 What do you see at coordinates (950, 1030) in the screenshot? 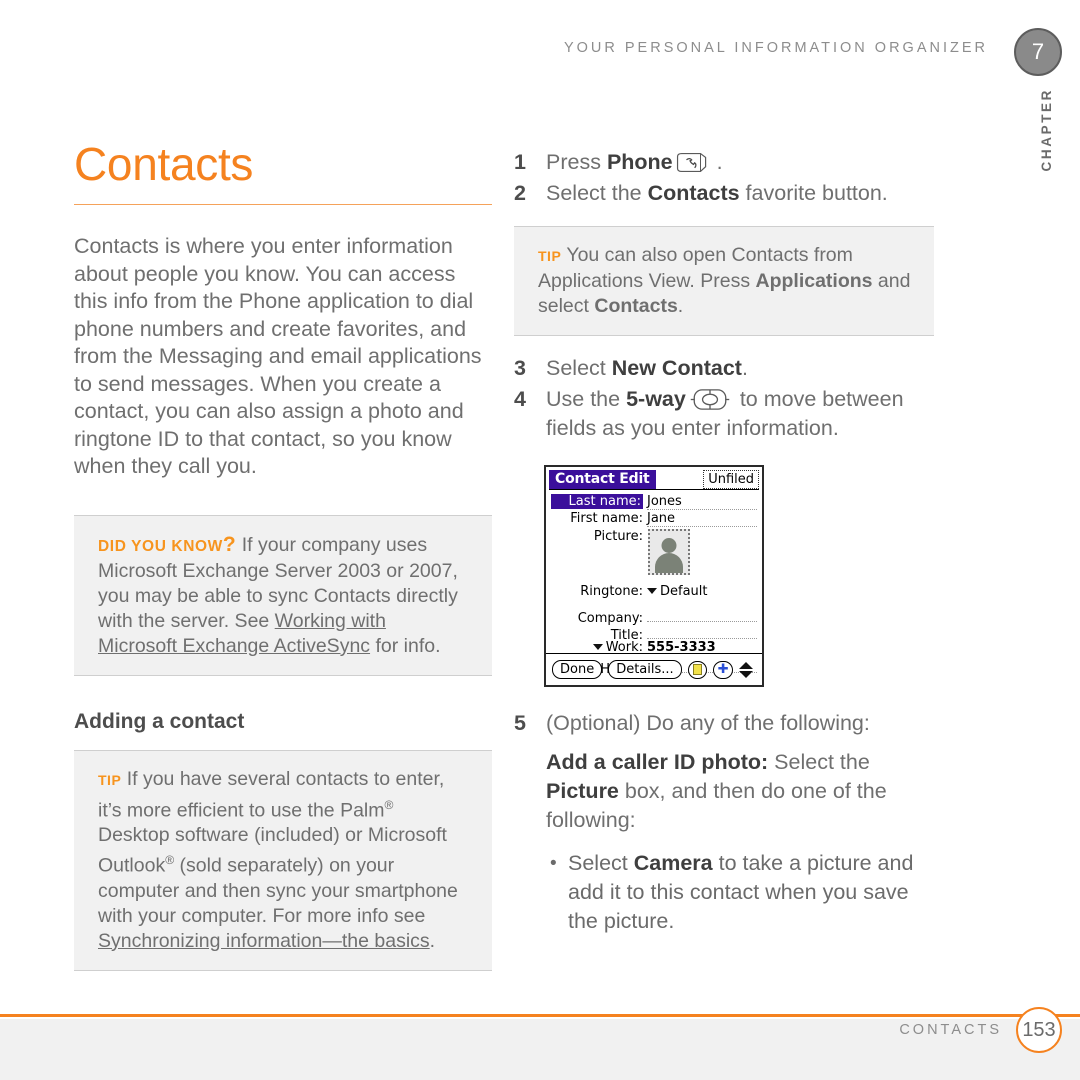
I see `footer-section-label: CONTACTS` at bounding box center [950, 1030].